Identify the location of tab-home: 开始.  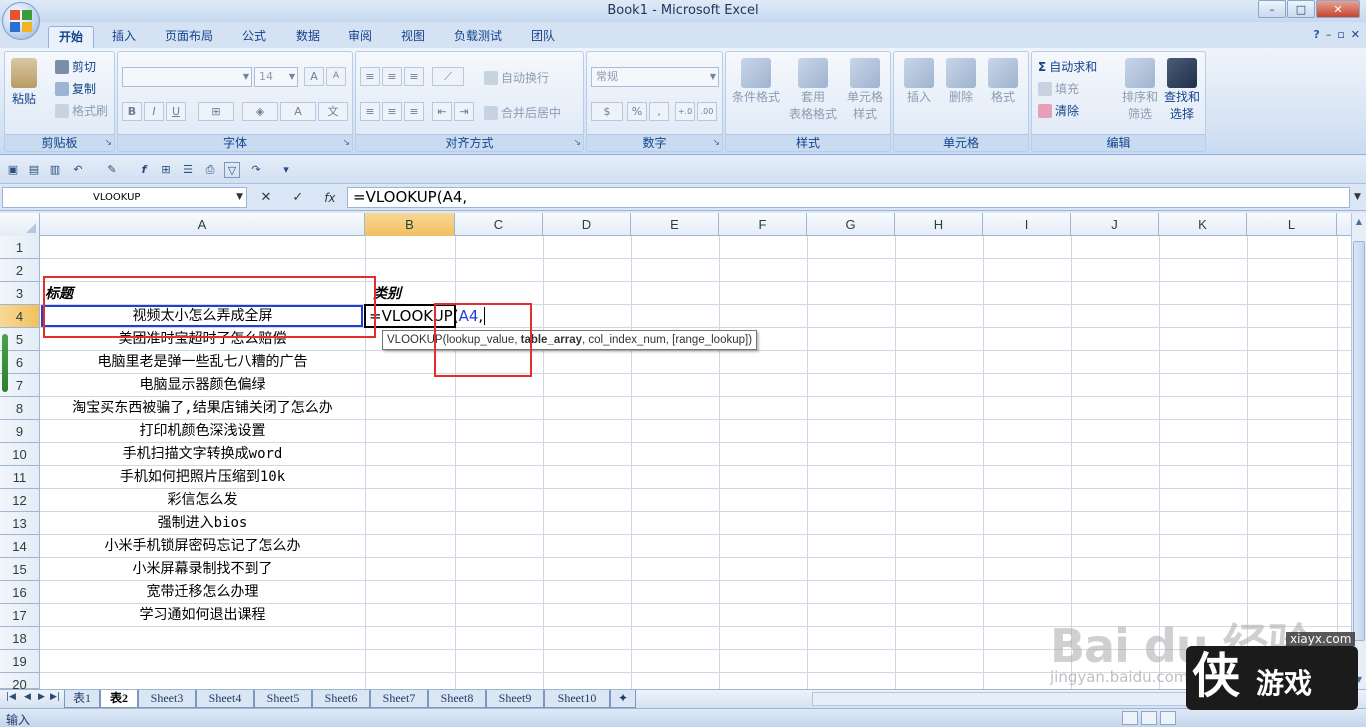
(71, 37).